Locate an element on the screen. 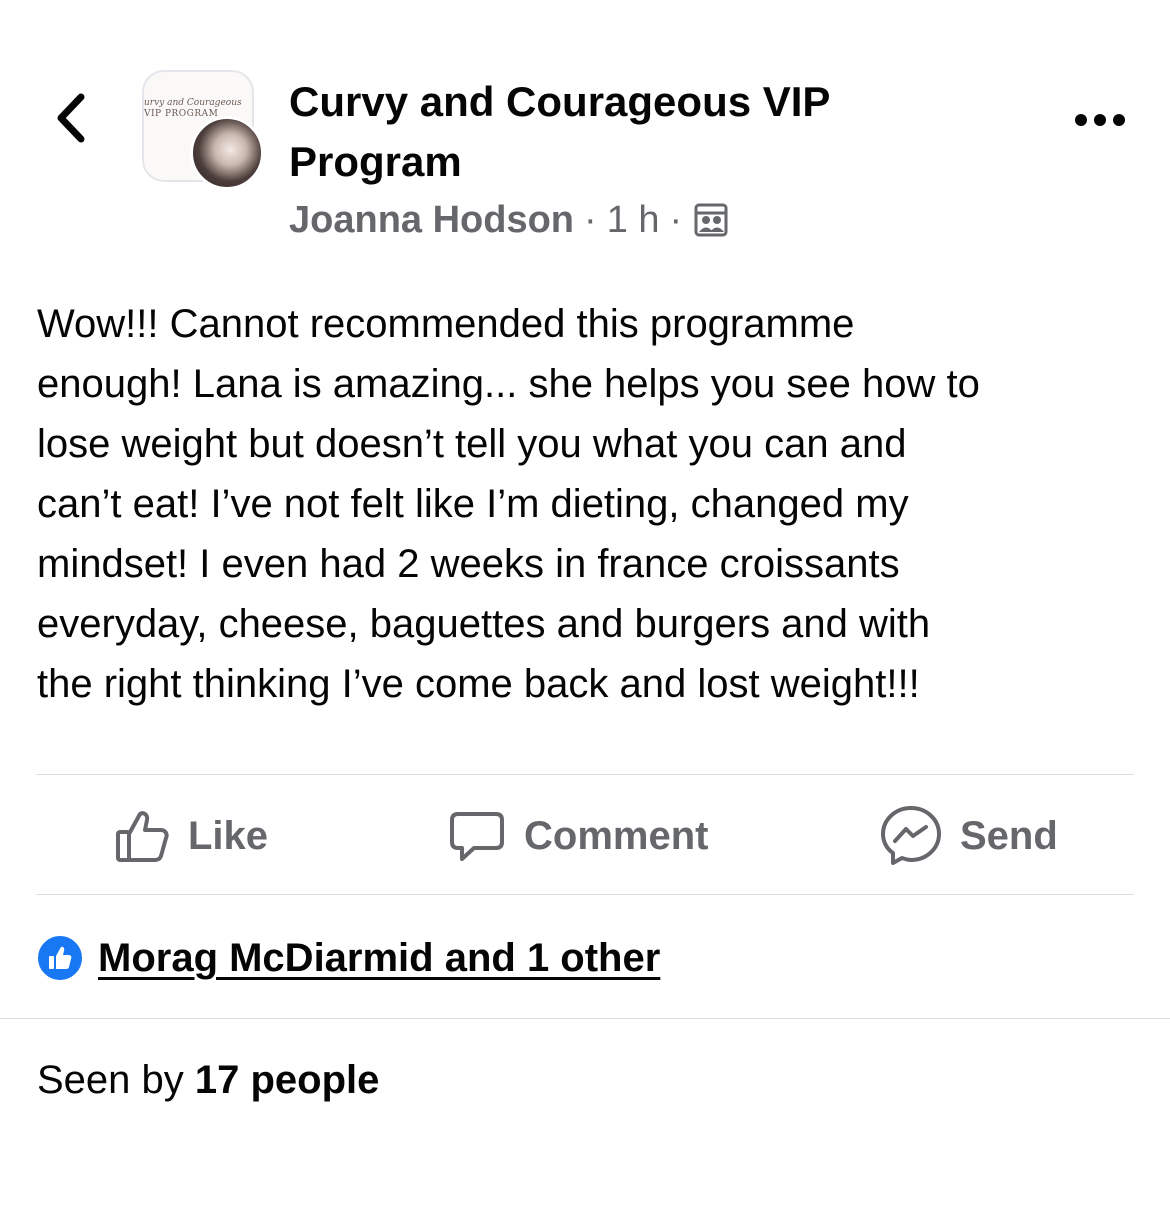 This screenshot has width=1170, height=1218. comment-button: Comment is located at coordinates (578, 836).